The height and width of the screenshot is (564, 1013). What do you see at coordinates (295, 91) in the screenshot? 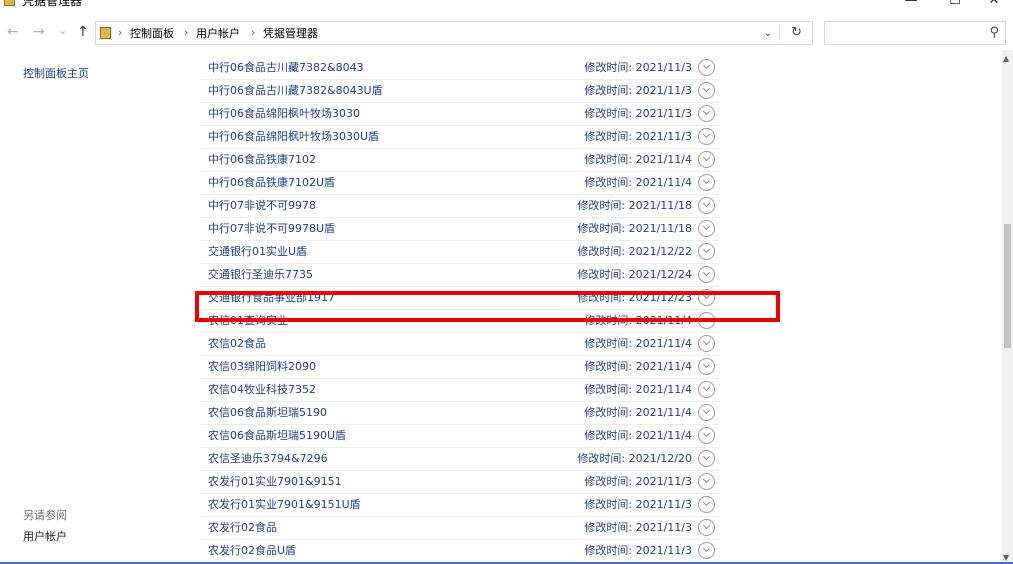
I see `credential-name: 中行06食品古川藏7382&8043U盾` at bounding box center [295, 91].